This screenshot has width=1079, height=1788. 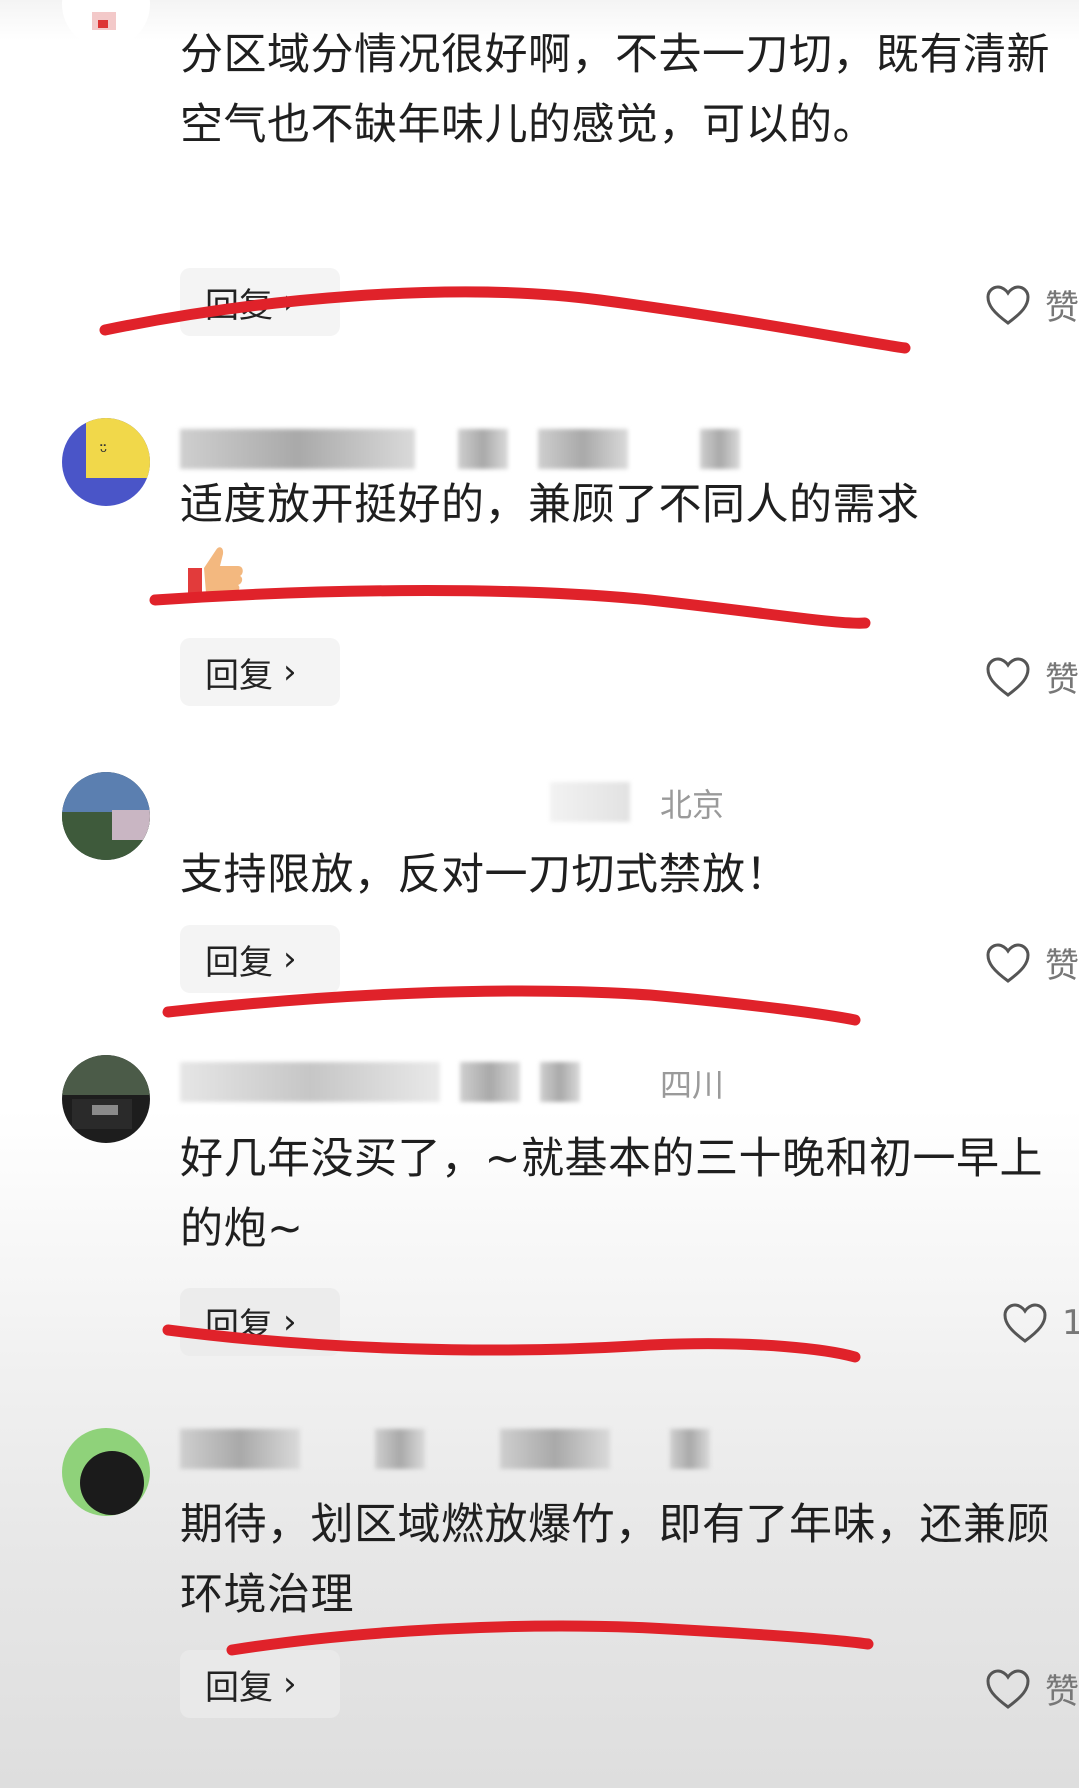 What do you see at coordinates (615, 1560) in the screenshot?
I see `comment-text: 期待，划区域燃放爆竹，即有了年味，还兼顾环境治理` at bounding box center [615, 1560].